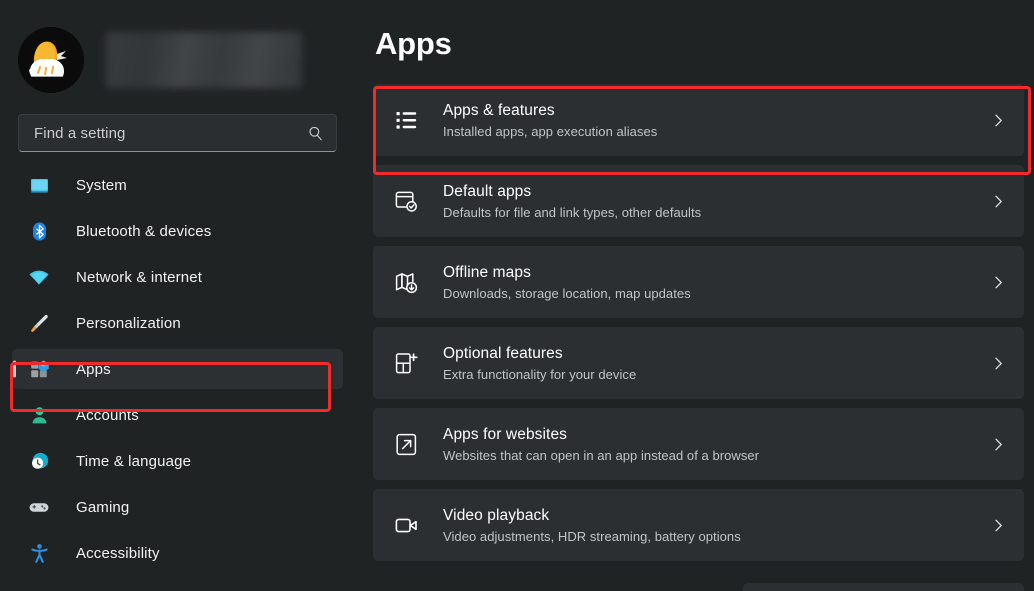 This screenshot has height=591, width=1034. Describe the element at coordinates (177, 185) in the screenshot. I see `sidebar-item-system: System` at that location.